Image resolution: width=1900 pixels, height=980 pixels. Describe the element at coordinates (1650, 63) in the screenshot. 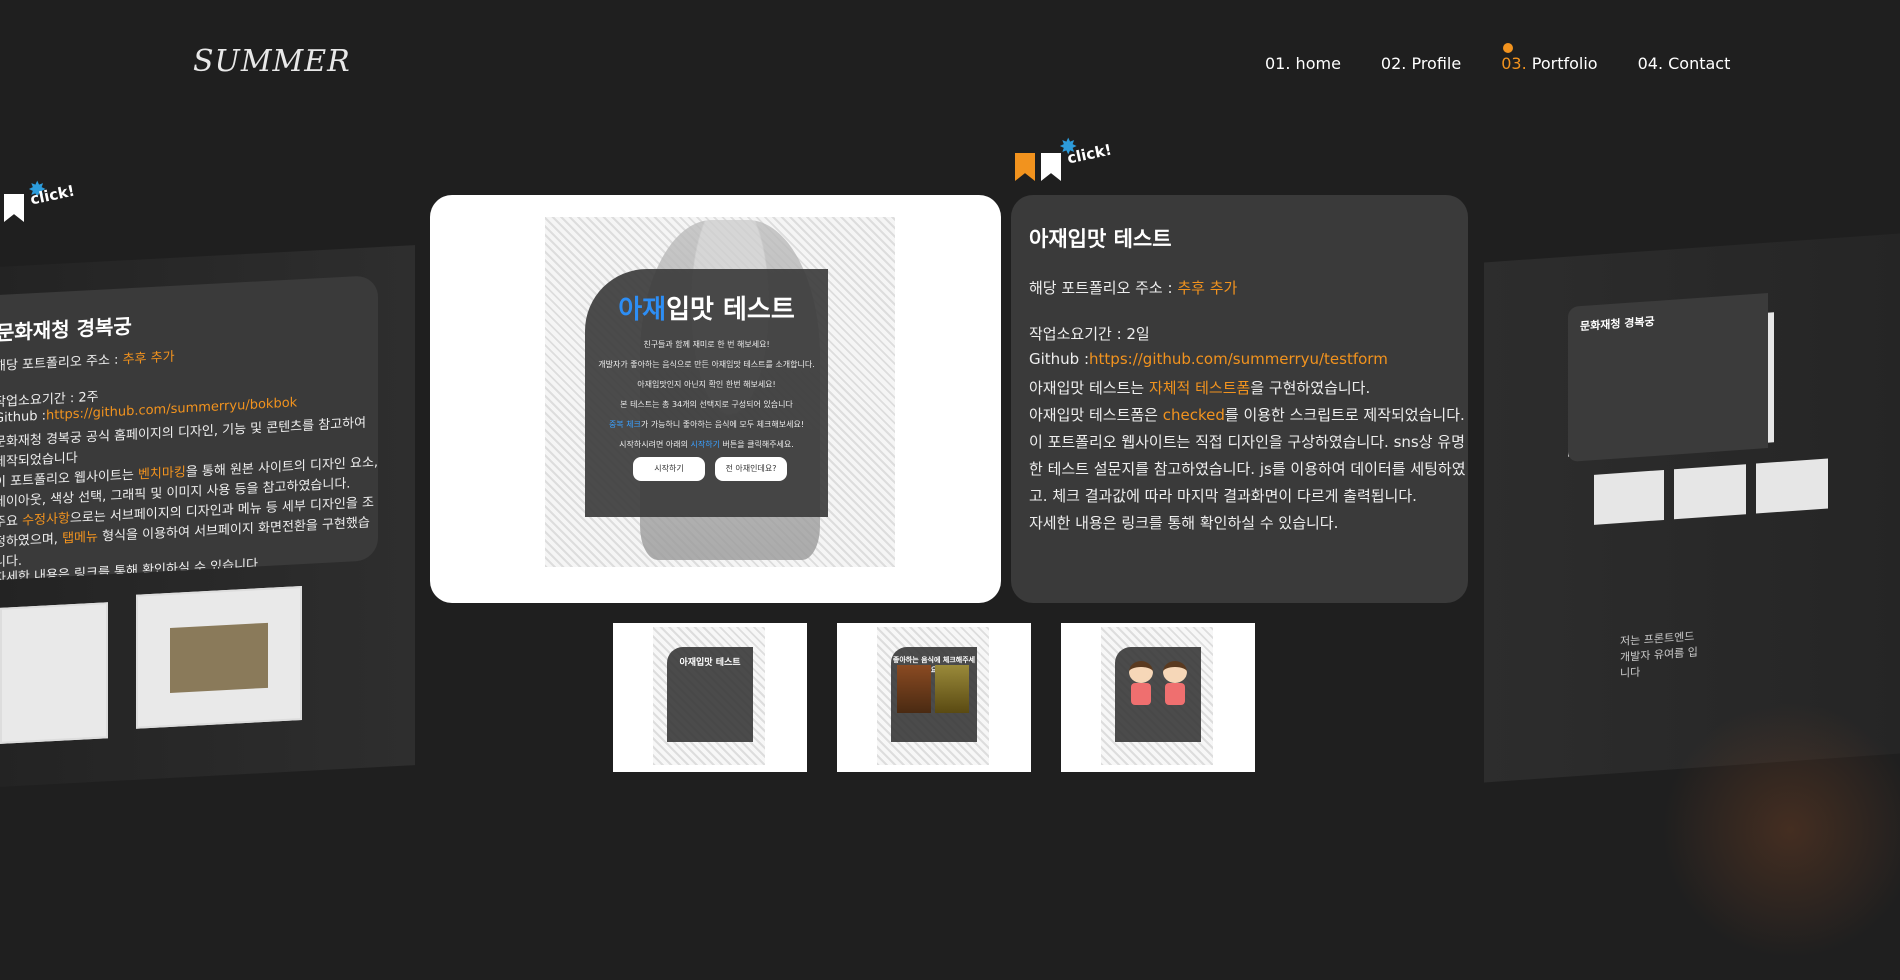

I see `nav-number: 04.` at that location.